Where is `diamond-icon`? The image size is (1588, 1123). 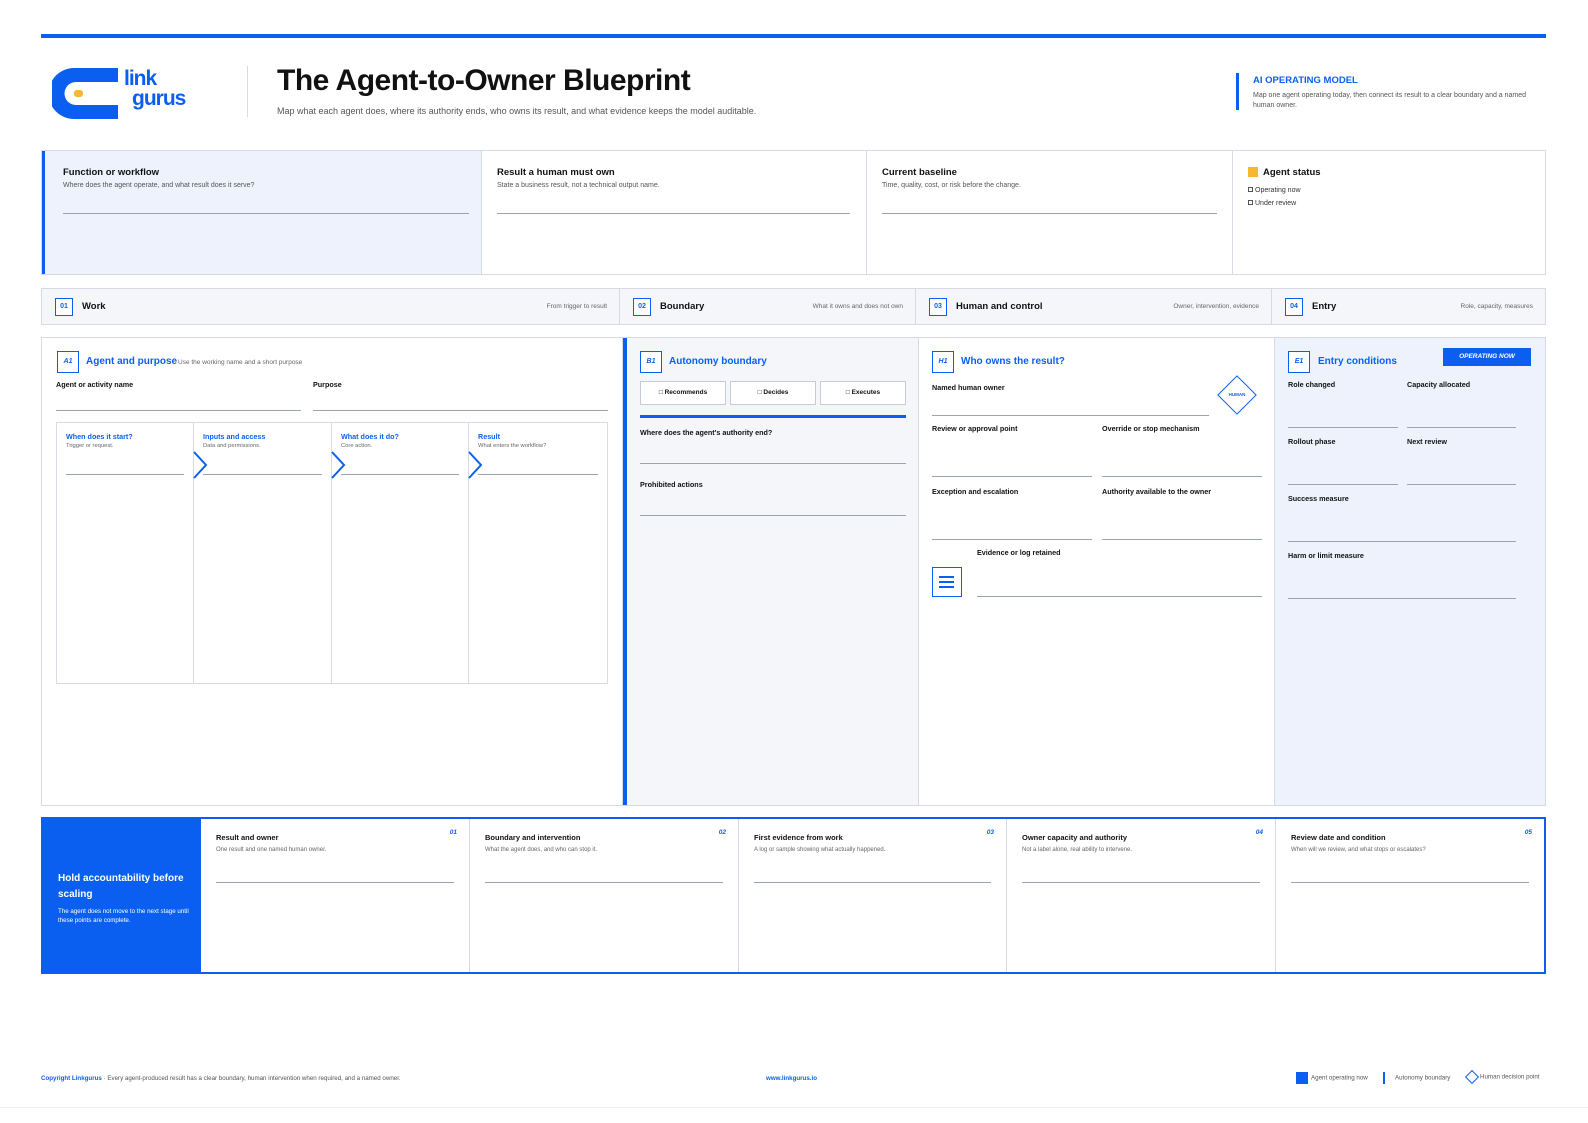 diamond-icon is located at coordinates (1472, 1077).